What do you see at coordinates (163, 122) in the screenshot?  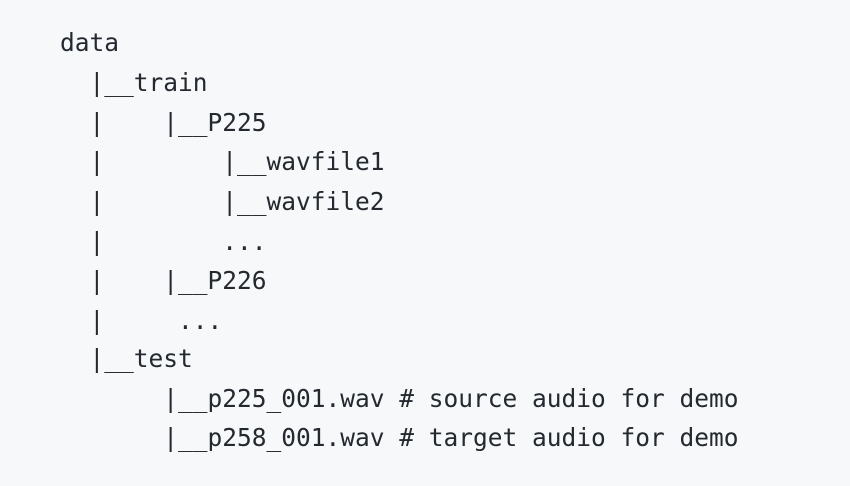 I see `code-line-p225-dir: | |__P225` at bounding box center [163, 122].